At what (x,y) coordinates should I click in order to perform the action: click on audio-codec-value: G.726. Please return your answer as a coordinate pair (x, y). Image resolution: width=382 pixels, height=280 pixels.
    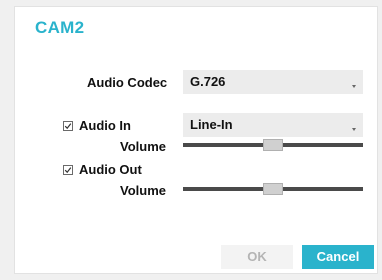
    Looking at the image, I should click on (208, 81).